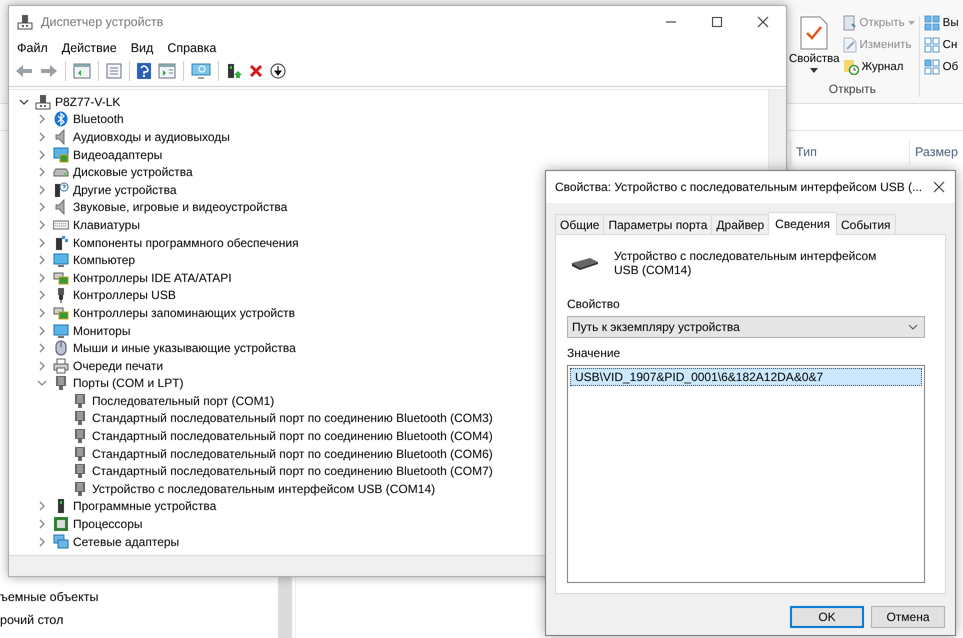  I want to click on tree-item: P8Z77-V-LK, so click(87, 101).